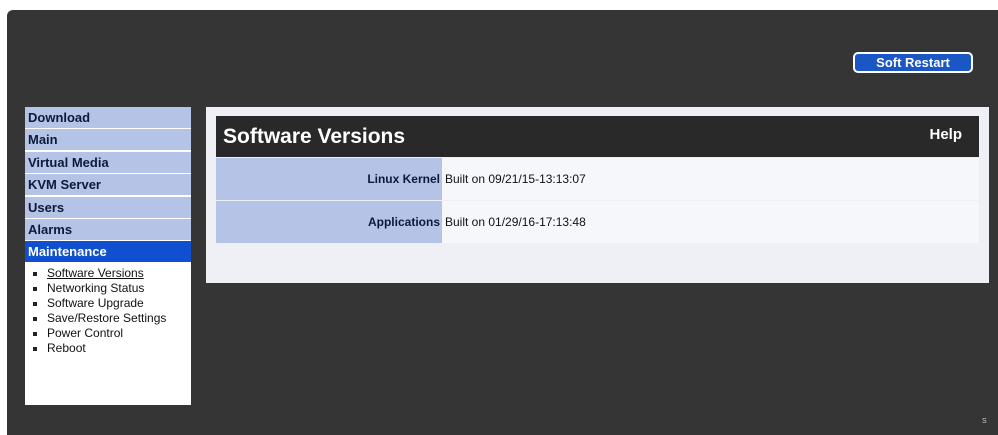 The height and width of the screenshot is (435, 998). What do you see at coordinates (108, 185) in the screenshot?
I see `sidebar-item-kvm-server: KVM Server` at bounding box center [108, 185].